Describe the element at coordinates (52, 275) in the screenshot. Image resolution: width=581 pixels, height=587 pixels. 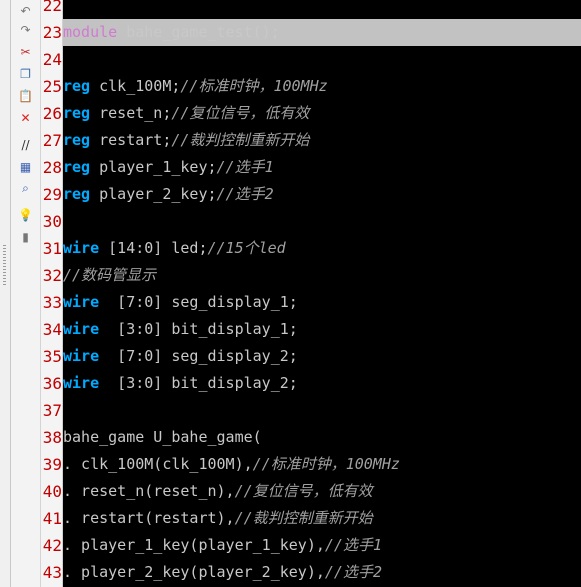
I see `line-number: 32` at that location.